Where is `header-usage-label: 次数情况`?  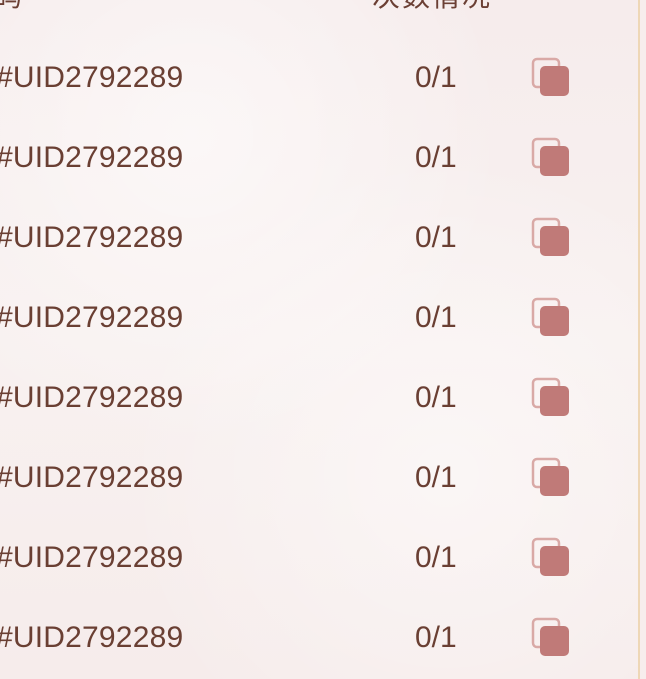
header-usage-label: 次数情况 is located at coordinates (432, 7).